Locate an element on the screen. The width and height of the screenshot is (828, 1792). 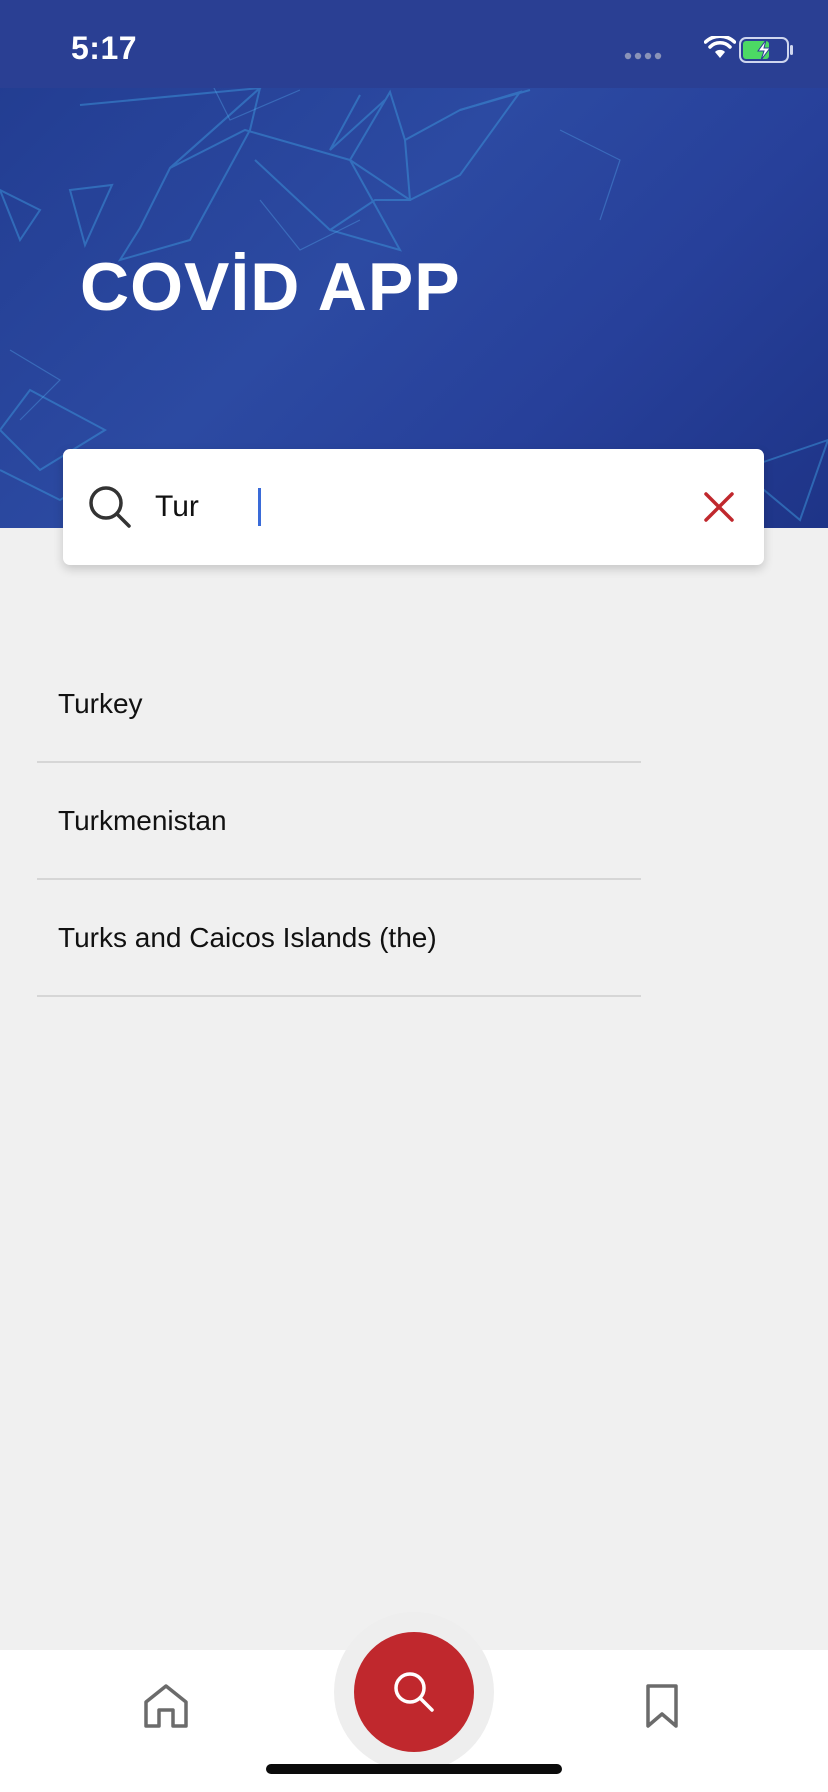
result-item-turks-and-caicos: Turks and Caicos Islands (the) is located at coordinates (339, 938).